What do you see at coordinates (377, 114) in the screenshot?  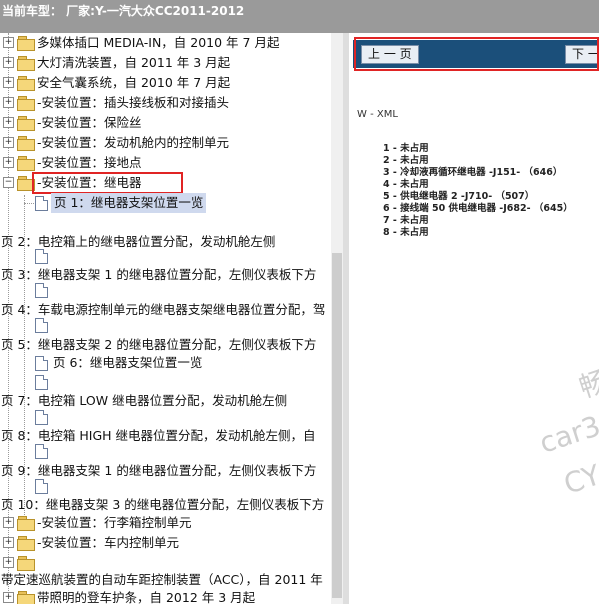 I see `document-title: W - XML` at bounding box center [377, 114].